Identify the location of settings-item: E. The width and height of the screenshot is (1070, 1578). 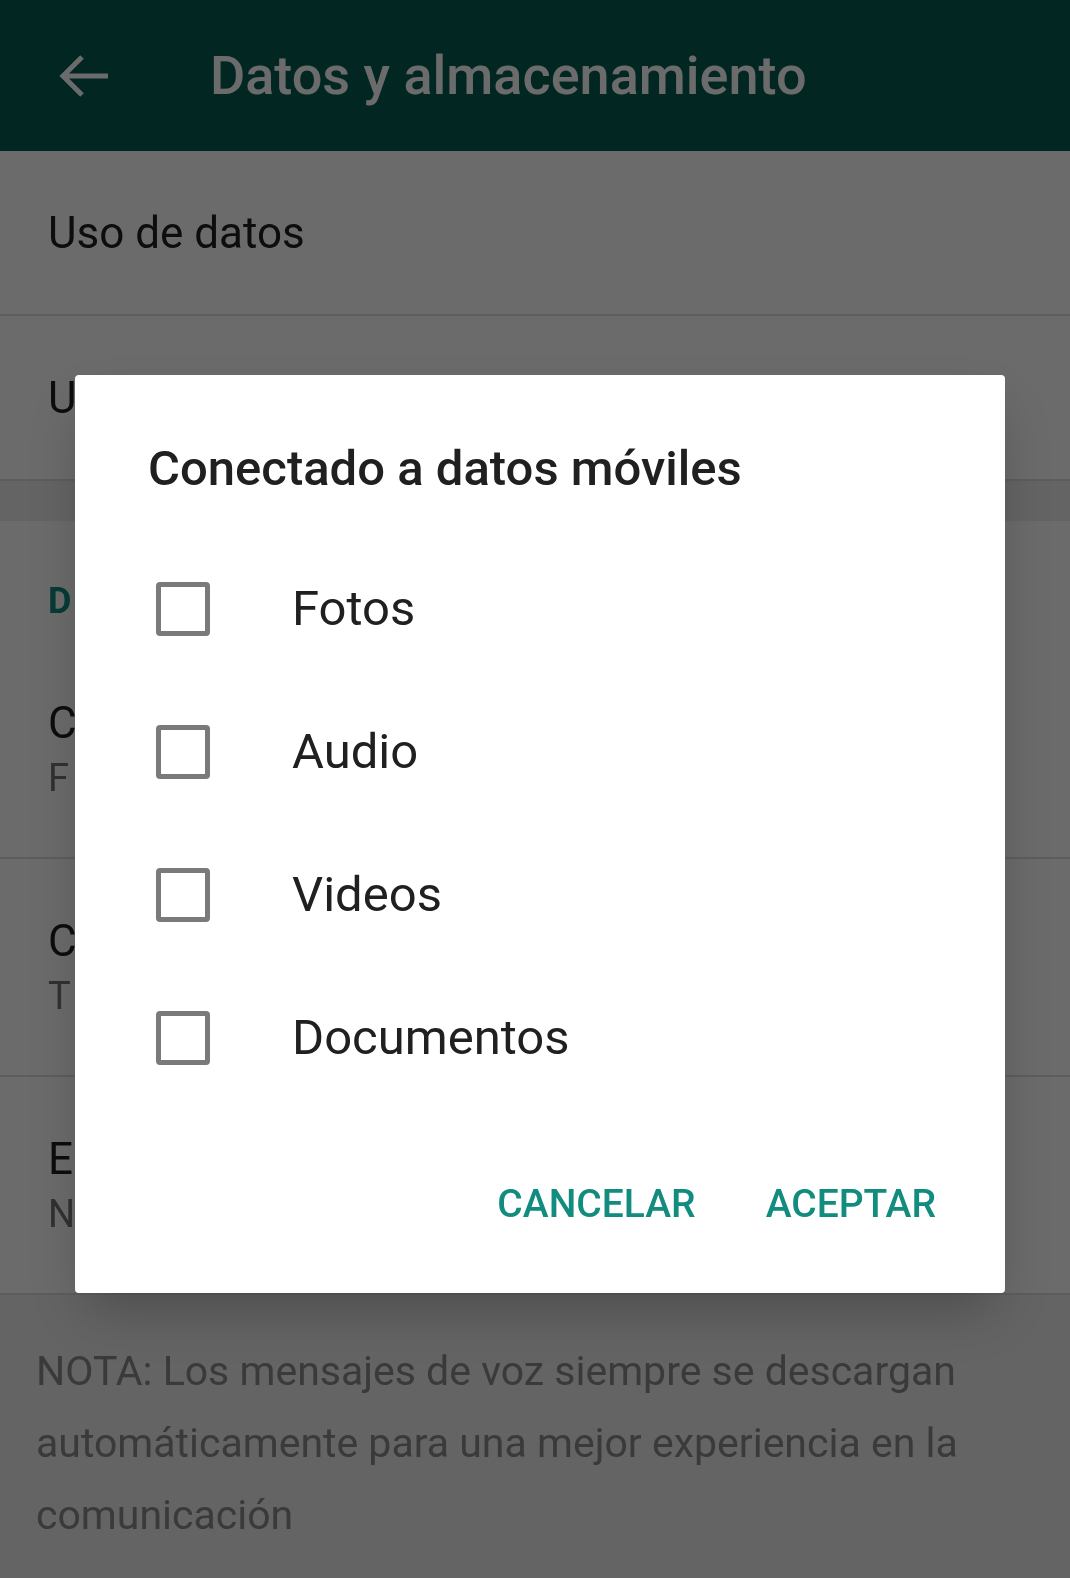
(60, 1159).